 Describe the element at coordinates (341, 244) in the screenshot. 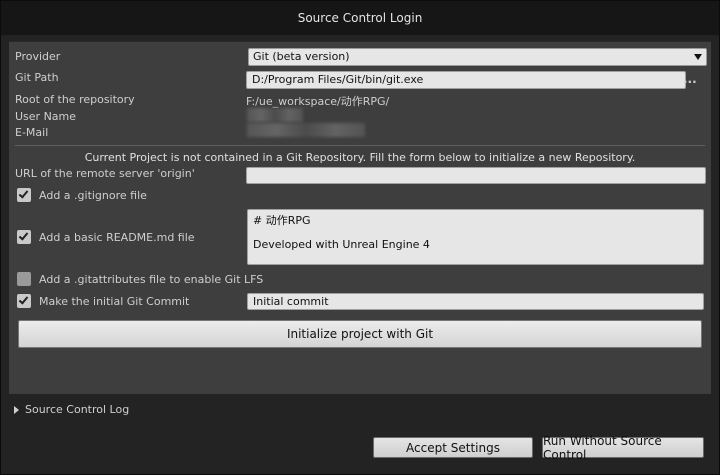

I see `readme-line-2: Developed with Unreal Engine 4` at that location.